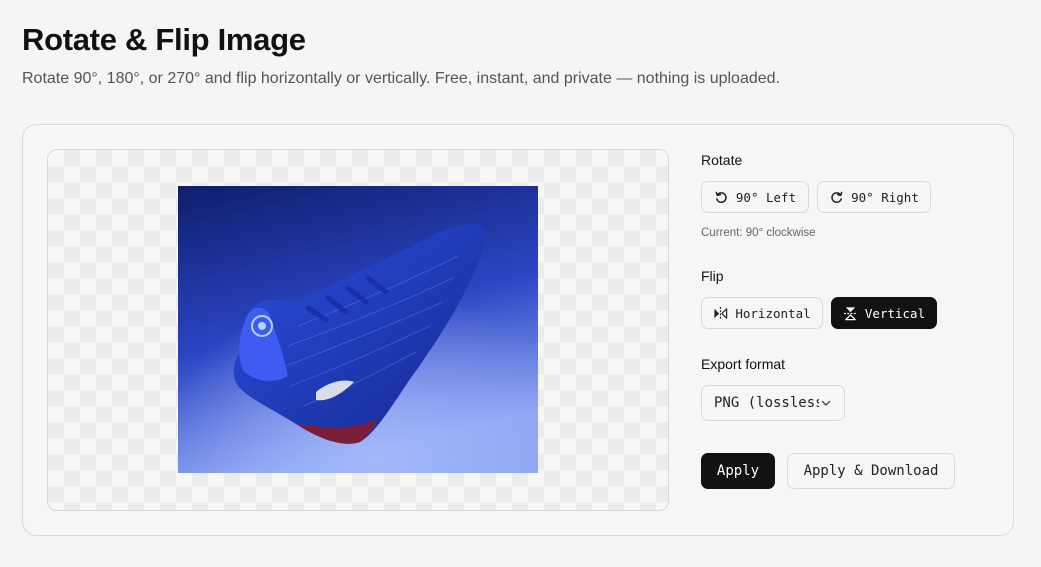 The image size is (1041, 567). I want to click on rotate-right-button: 90° Right, so click(874, 197).